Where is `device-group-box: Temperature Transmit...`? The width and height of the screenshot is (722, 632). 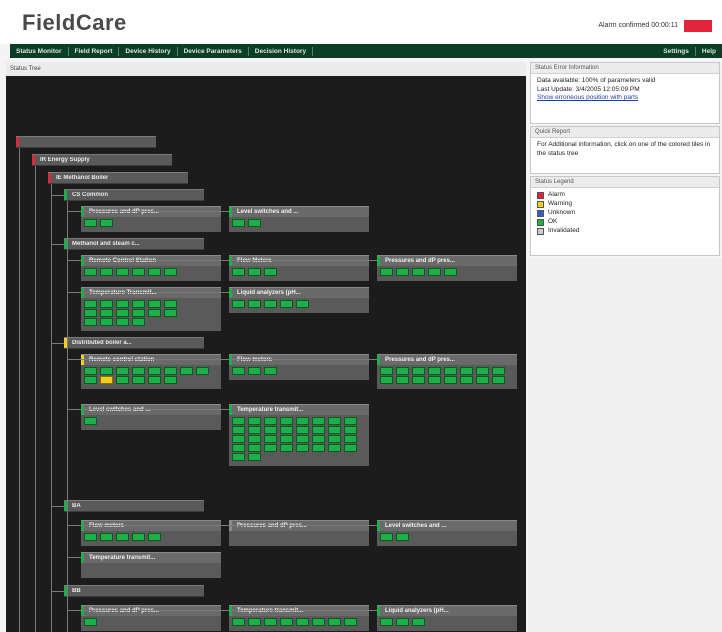
device-group-box: Temperature Transmit... is located at coordinates (151, 309).